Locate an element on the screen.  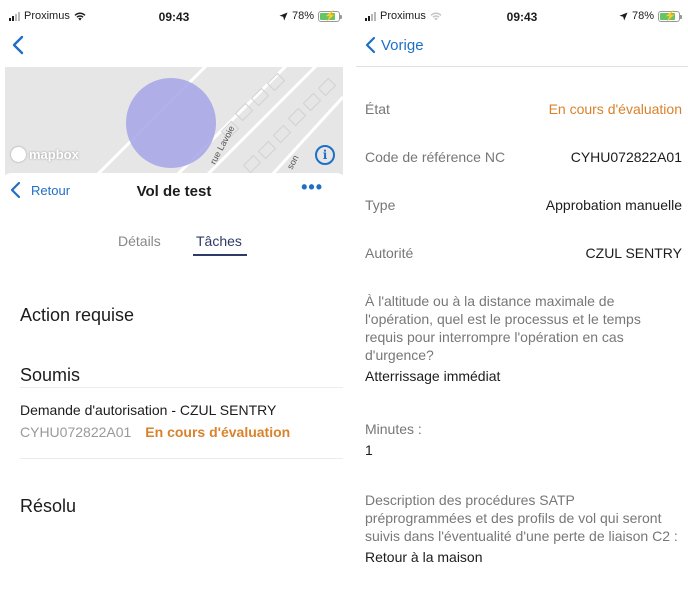
answer-text: Atterrissage immédiat is located at coordinates (433, 376).